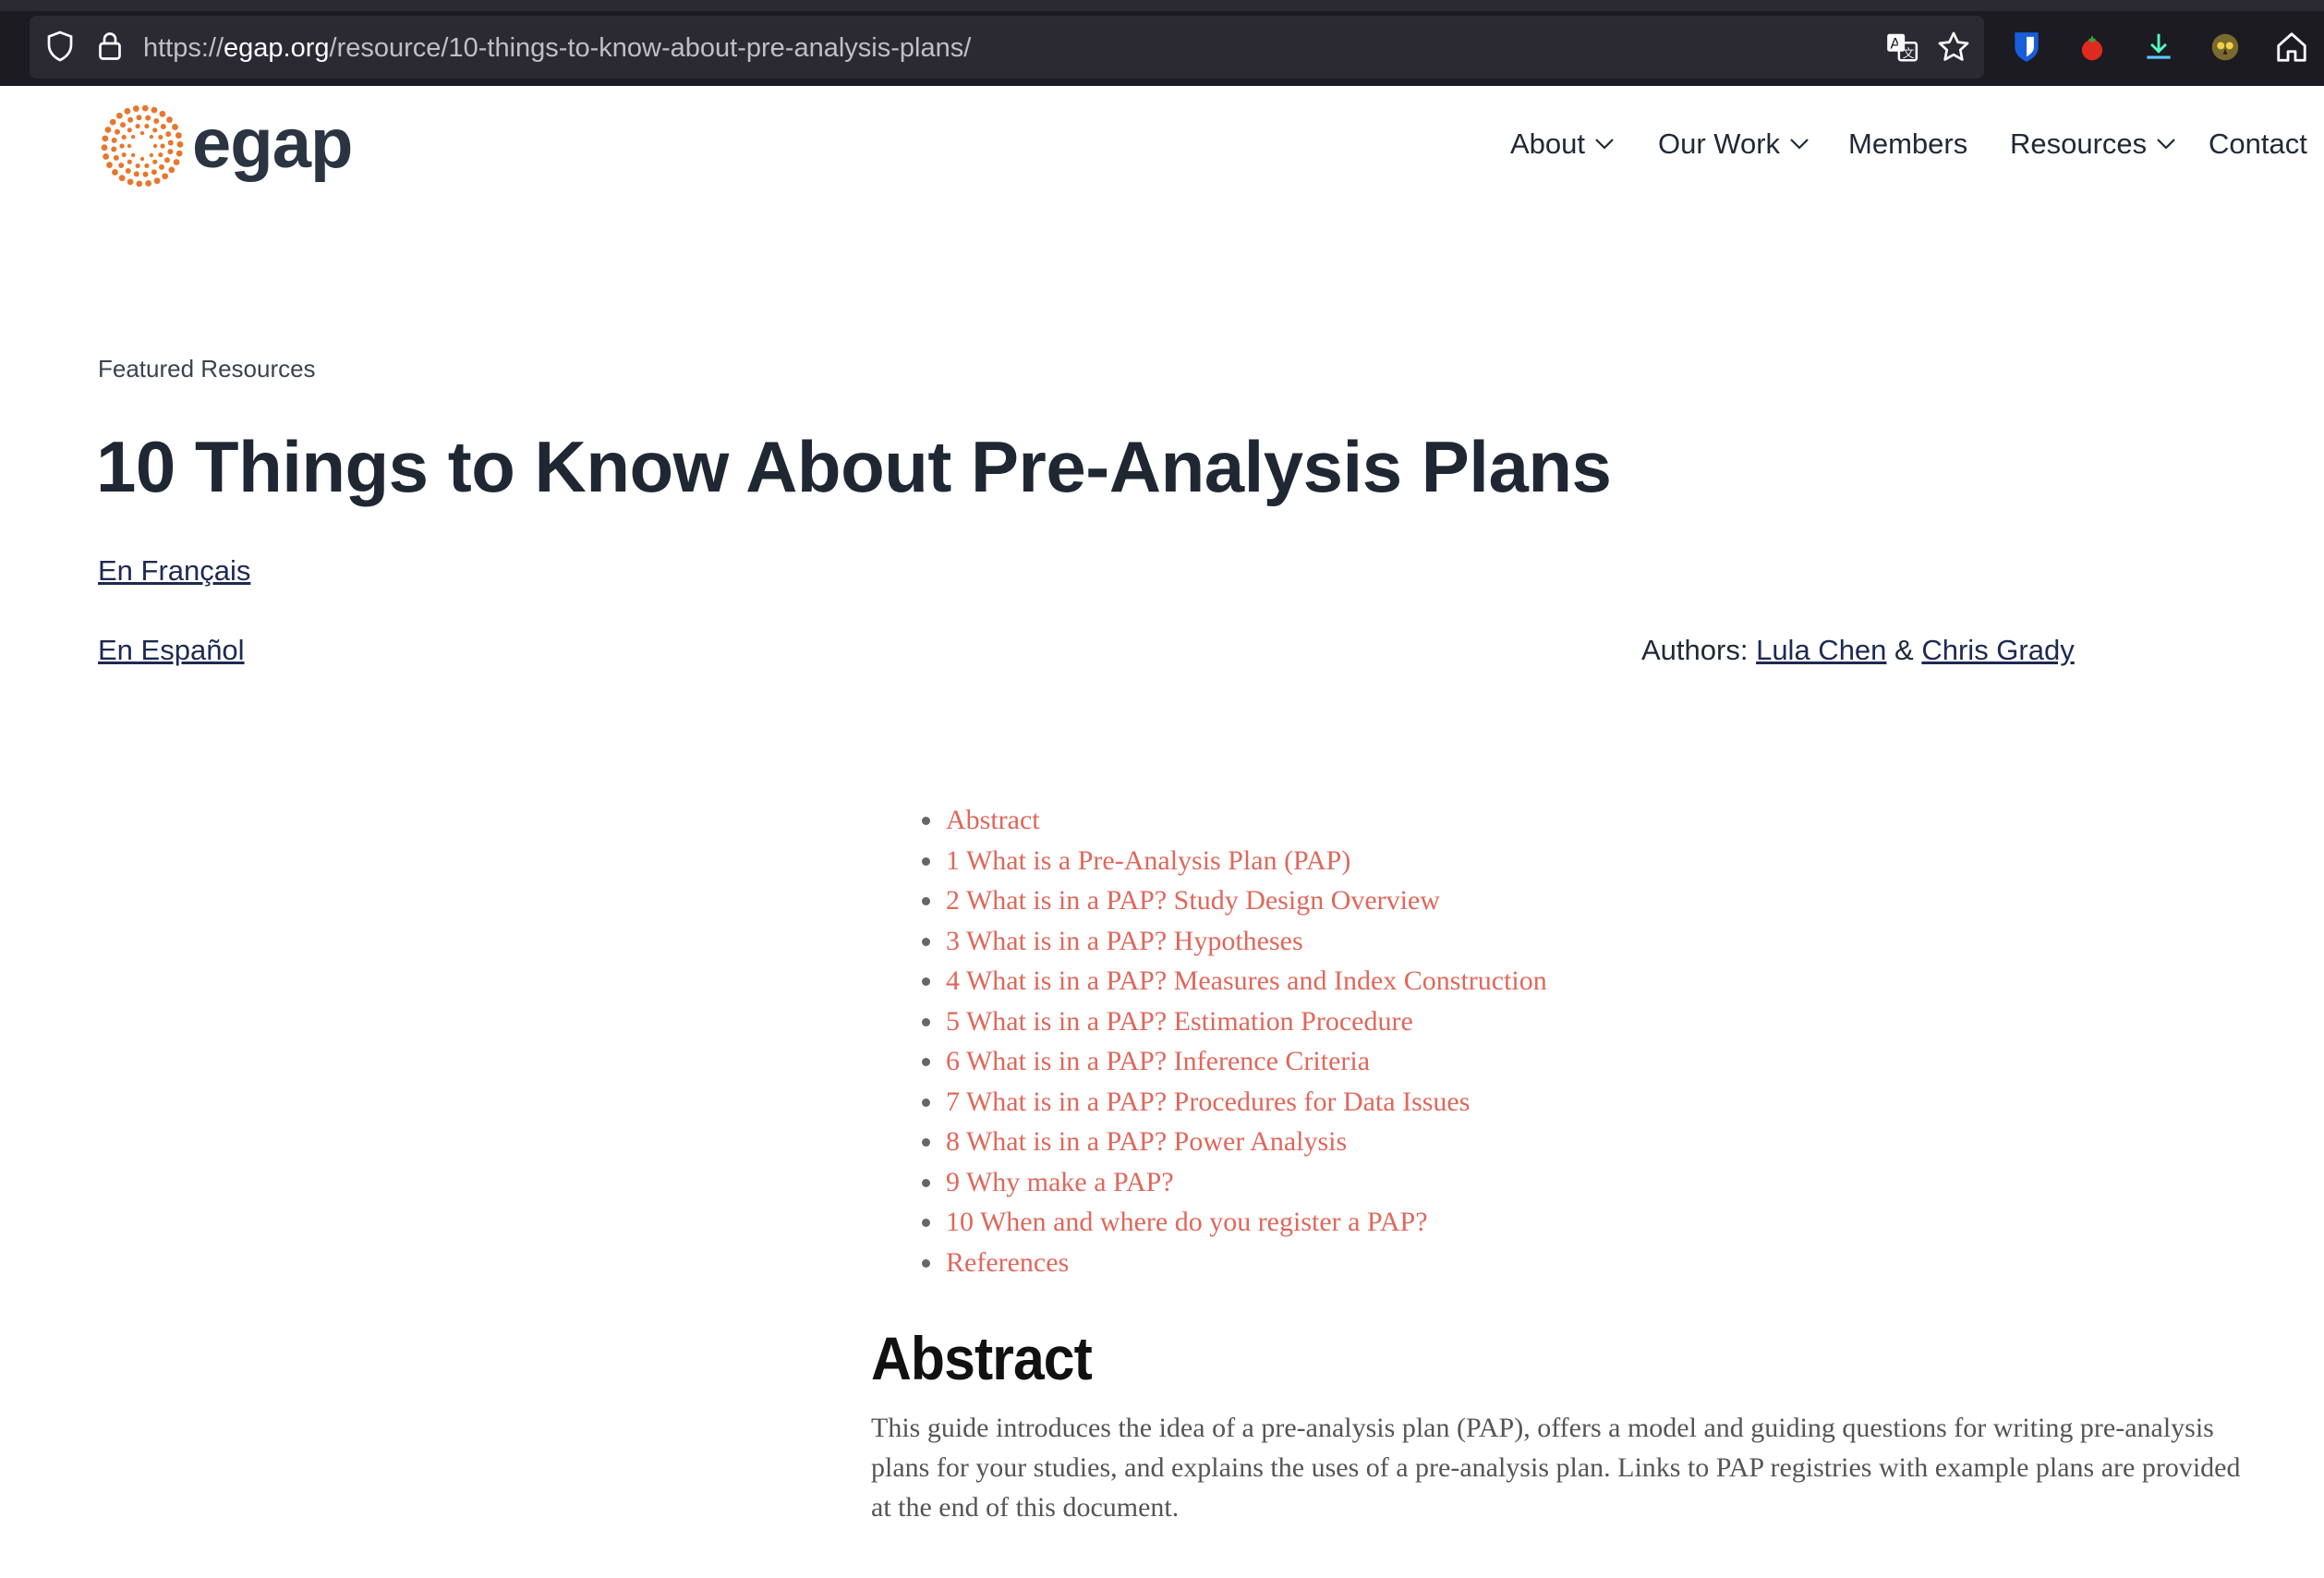 This screenshot has width=2324, height=1578. I want to click on download-icon, so click(2158, 47).